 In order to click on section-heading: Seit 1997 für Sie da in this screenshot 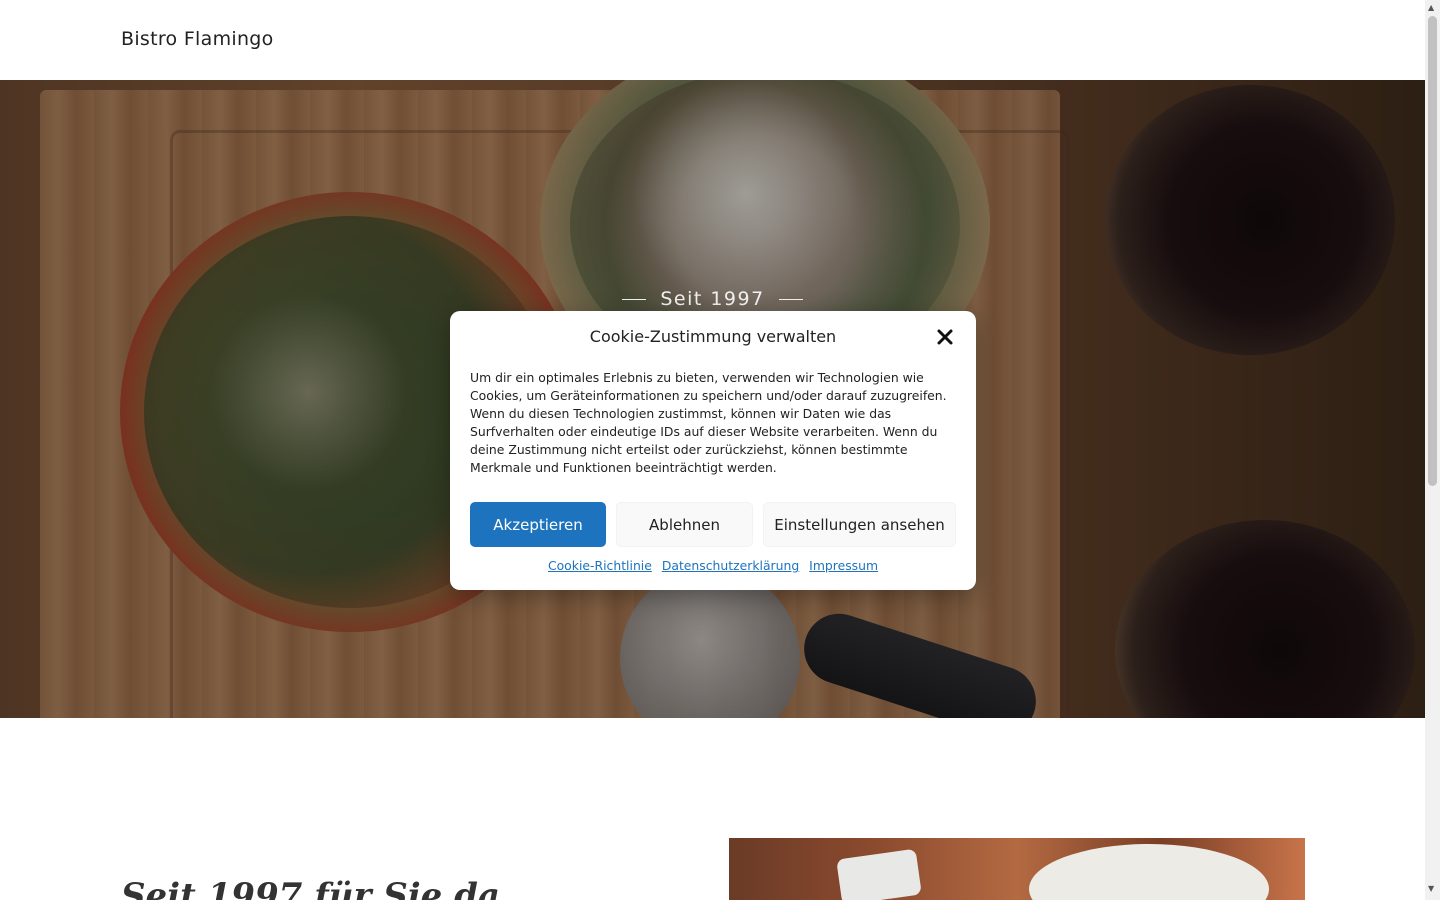, I will do `click(310, 888)`.